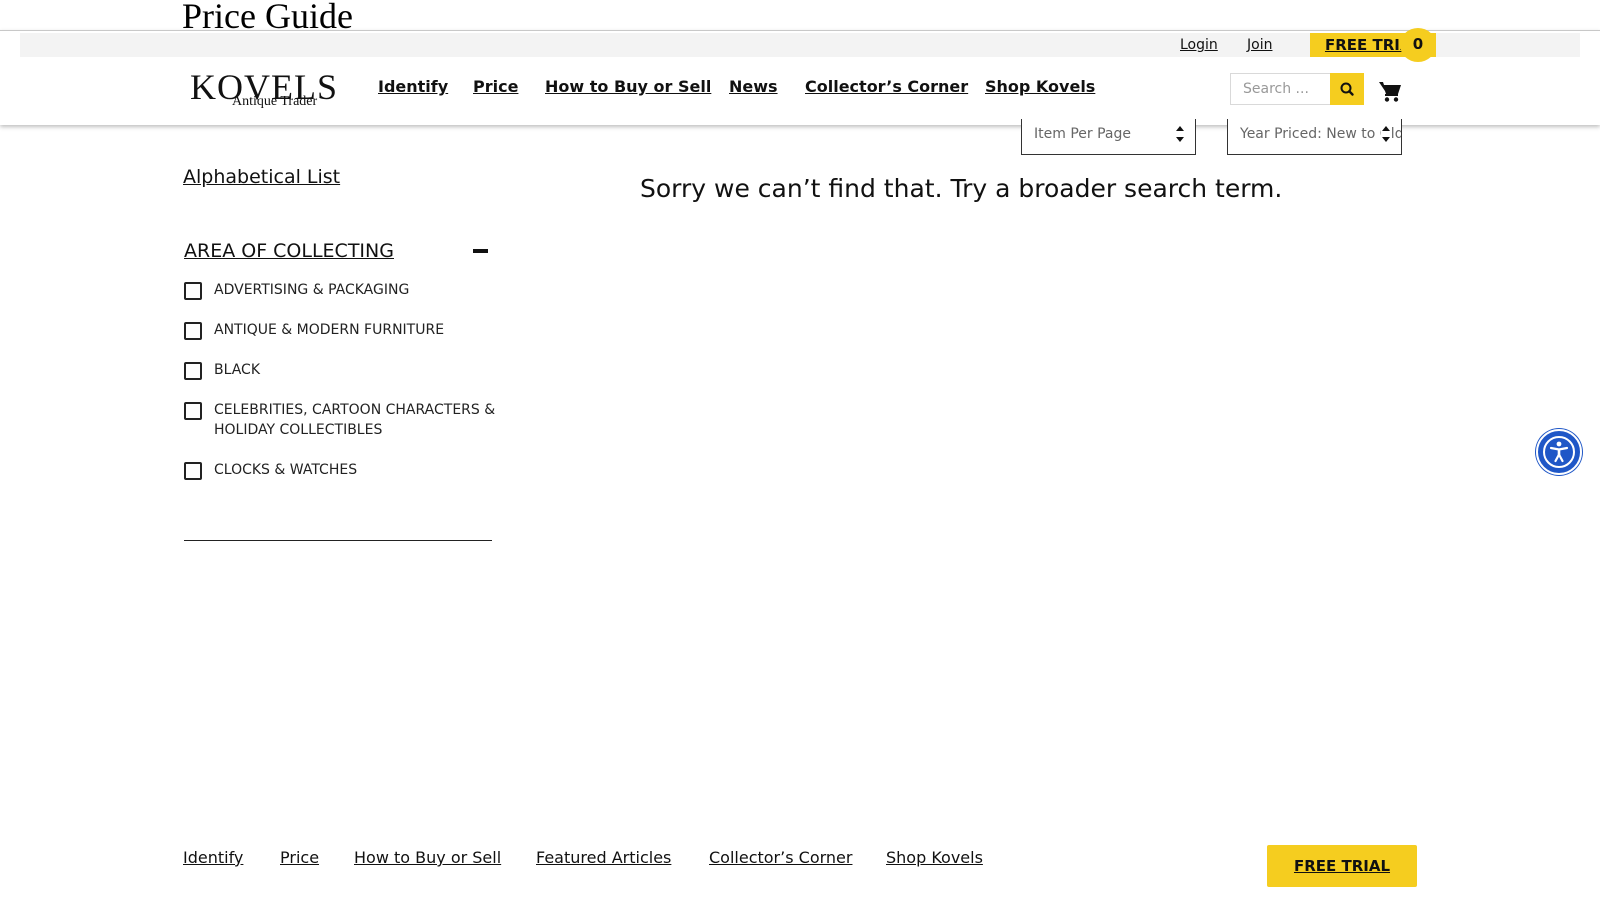  What do you see at coordinates (1199, 45) in the screenshot?
I see `login-link: Login` at bounding box center [1199, 45].